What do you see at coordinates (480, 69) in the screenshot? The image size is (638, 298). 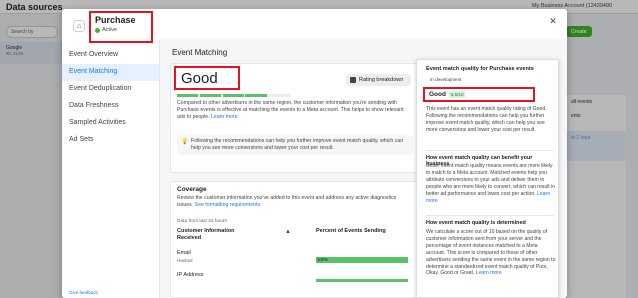 I see `info-title: Event match quality for Purchase events` at bounding box center [480, 69].